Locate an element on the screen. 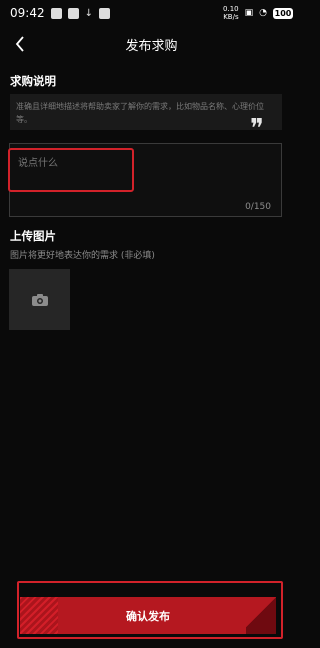 This screenshot has width=320, height=648. upload-subtitle: 图片将更好地表达你的需求 (非必填) is located at coordinates (82, 256).